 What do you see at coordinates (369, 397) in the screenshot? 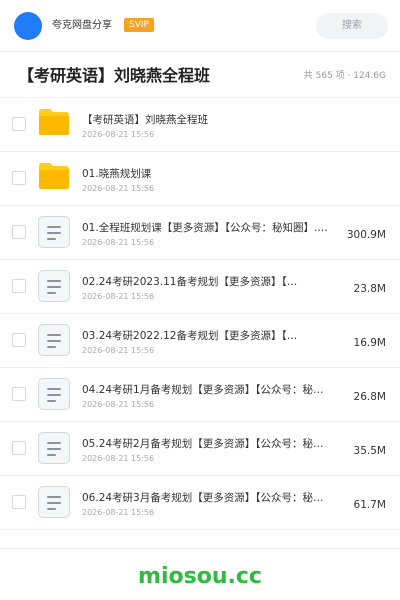
I see `file-size: 26.8M` at bounding box center [369, 397].